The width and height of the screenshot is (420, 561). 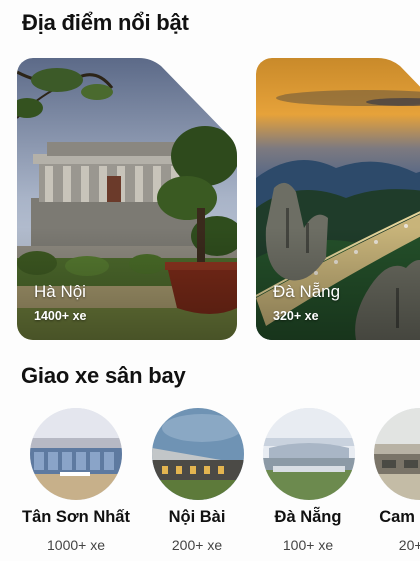 I want to click on featured-locations-title: Địa điểm nổi bật, so click(x=105, y=22).